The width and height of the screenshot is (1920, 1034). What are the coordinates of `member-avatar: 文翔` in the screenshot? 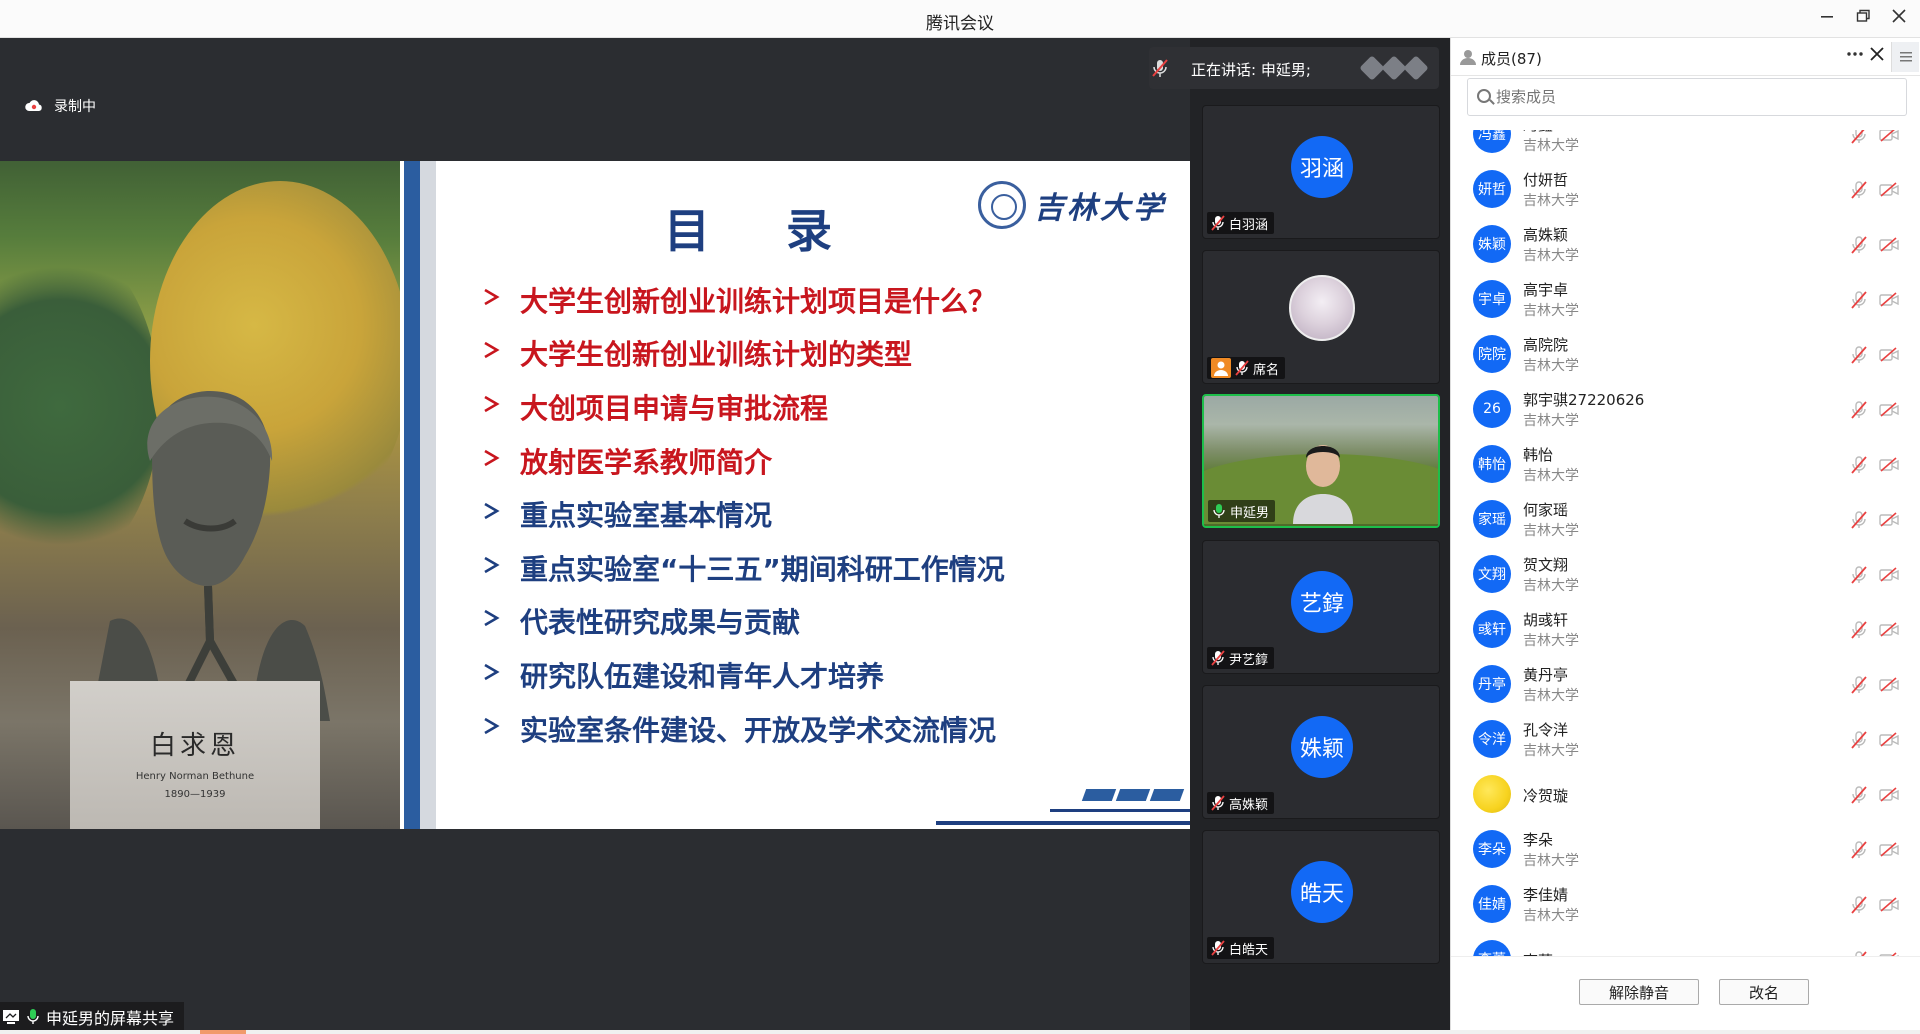 It's located at (1492, 574).